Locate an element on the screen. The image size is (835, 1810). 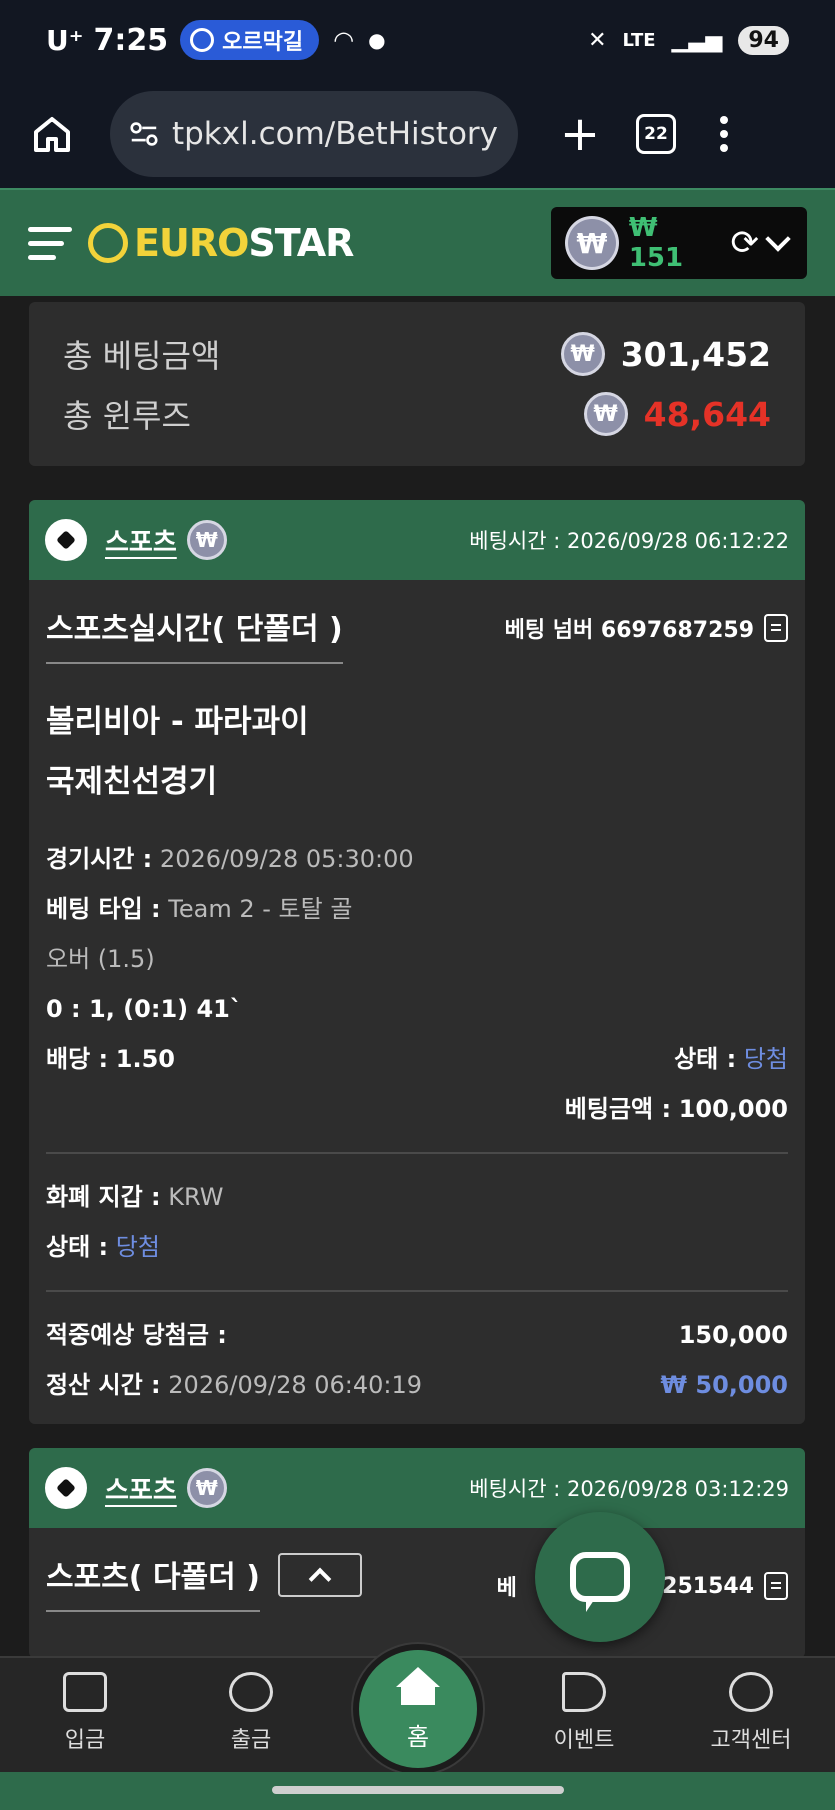
music-pill: 오르막길 is located at coordinates (250, 40).